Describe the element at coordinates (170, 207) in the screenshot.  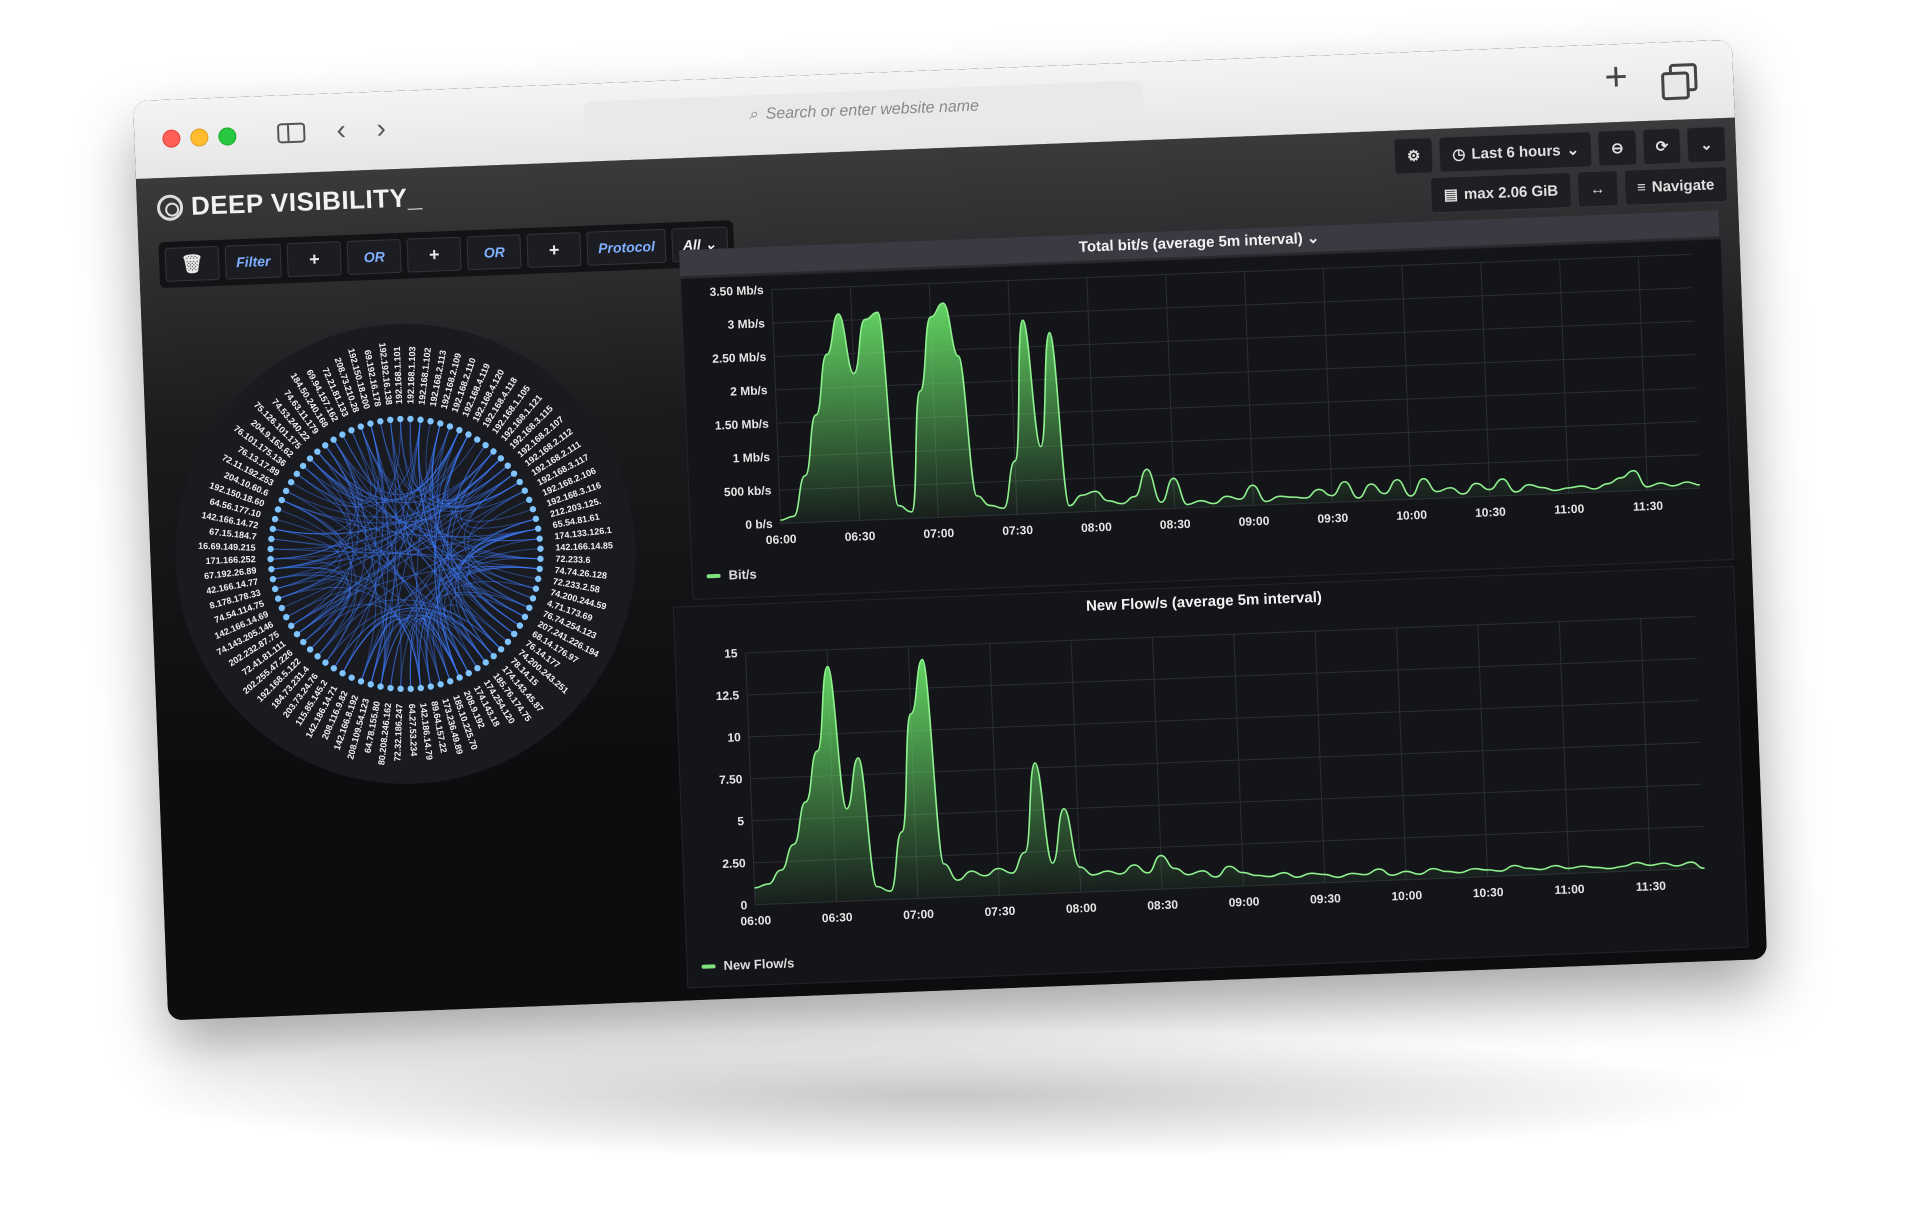
I see `brand-logo-icon` at that location.